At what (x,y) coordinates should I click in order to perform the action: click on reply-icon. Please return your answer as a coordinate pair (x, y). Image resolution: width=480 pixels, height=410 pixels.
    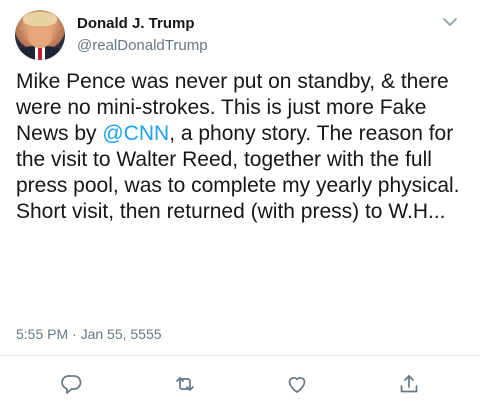
    Looking at the image, I should click on (71, 384).